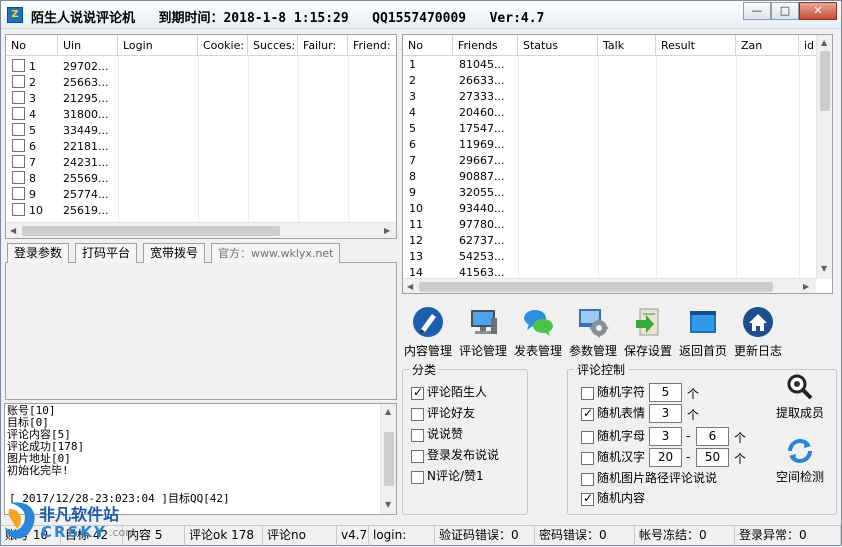 The width and height of the screenshot is (842, 547). Describe the element at coordinates (757, 11) in the screenshot. I see `minimize-button: —` at that location.